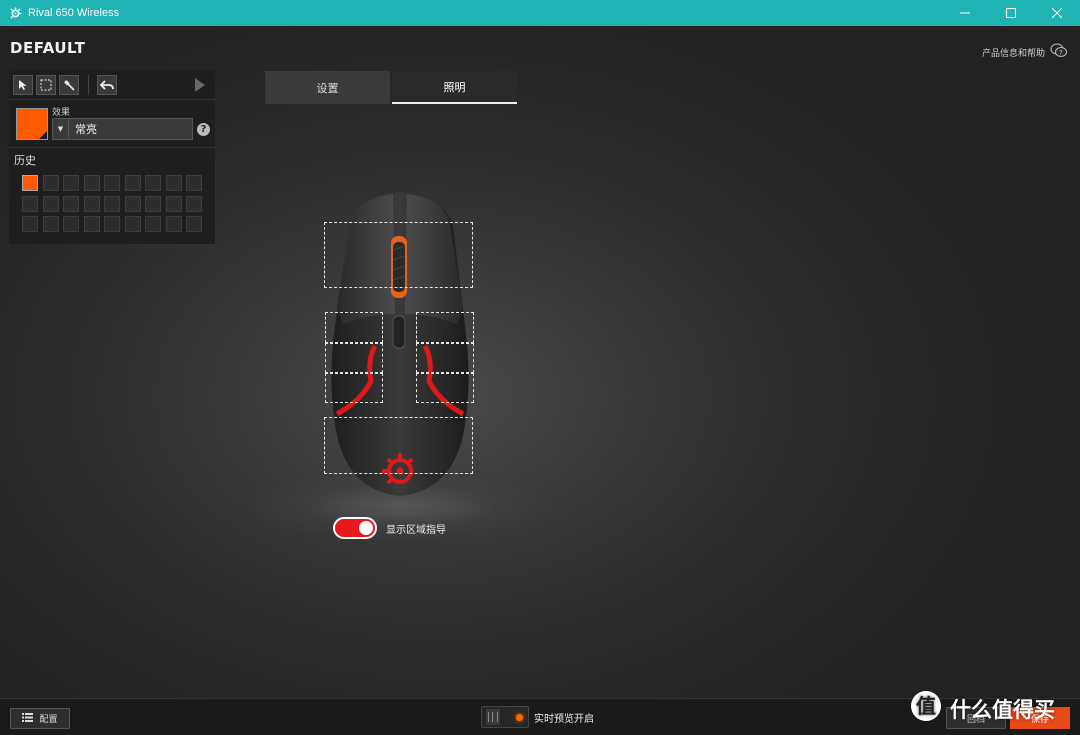 This screenshot has width=1080, height=735. I want to click on chat-help-icon: ?, so click(1059, 52).